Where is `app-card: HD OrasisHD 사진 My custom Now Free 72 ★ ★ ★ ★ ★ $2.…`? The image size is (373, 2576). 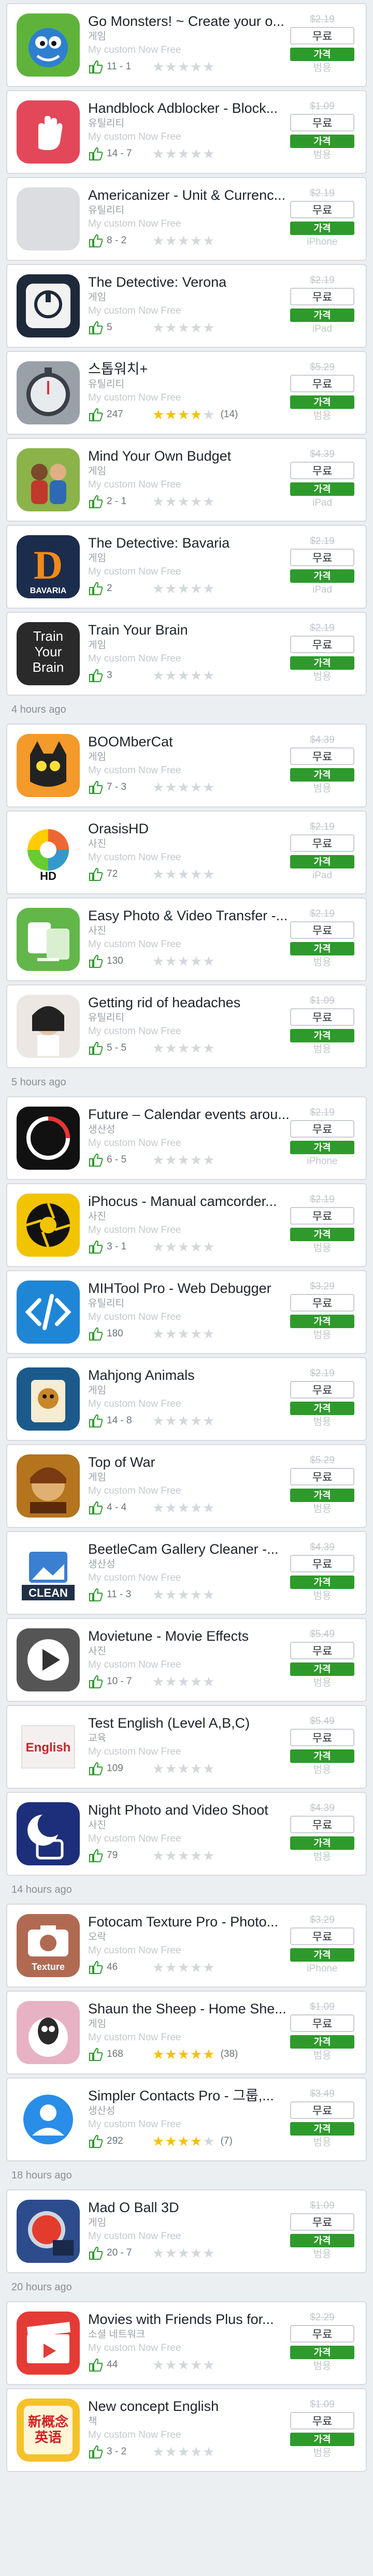 app-card: HD OrasisHD 사진 My custom Now Free 72 ★ ★ ★ ★ ★ $2.… is located at coordinates (187, 853).